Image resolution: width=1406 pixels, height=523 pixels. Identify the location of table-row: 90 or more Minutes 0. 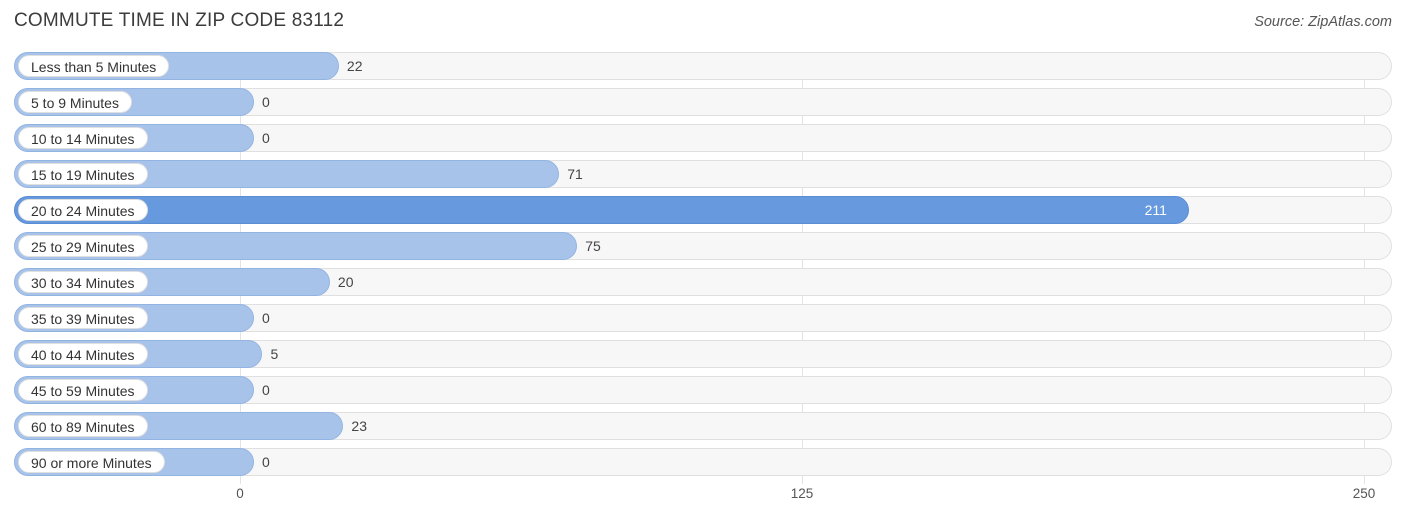
(703, 462).